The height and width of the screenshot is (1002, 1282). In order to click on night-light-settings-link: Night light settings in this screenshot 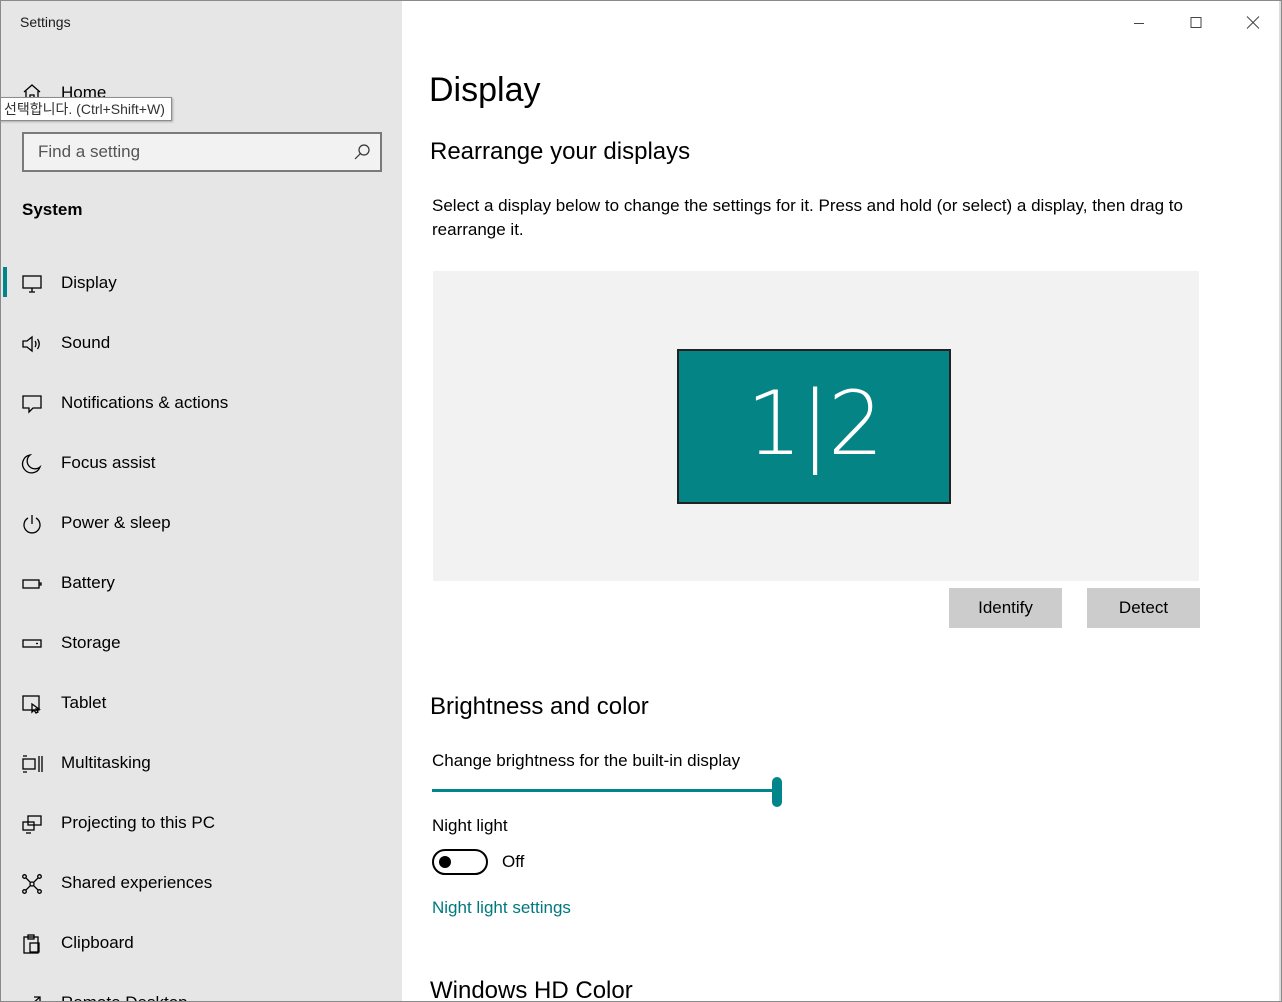, I will do `click(501, 908)`.